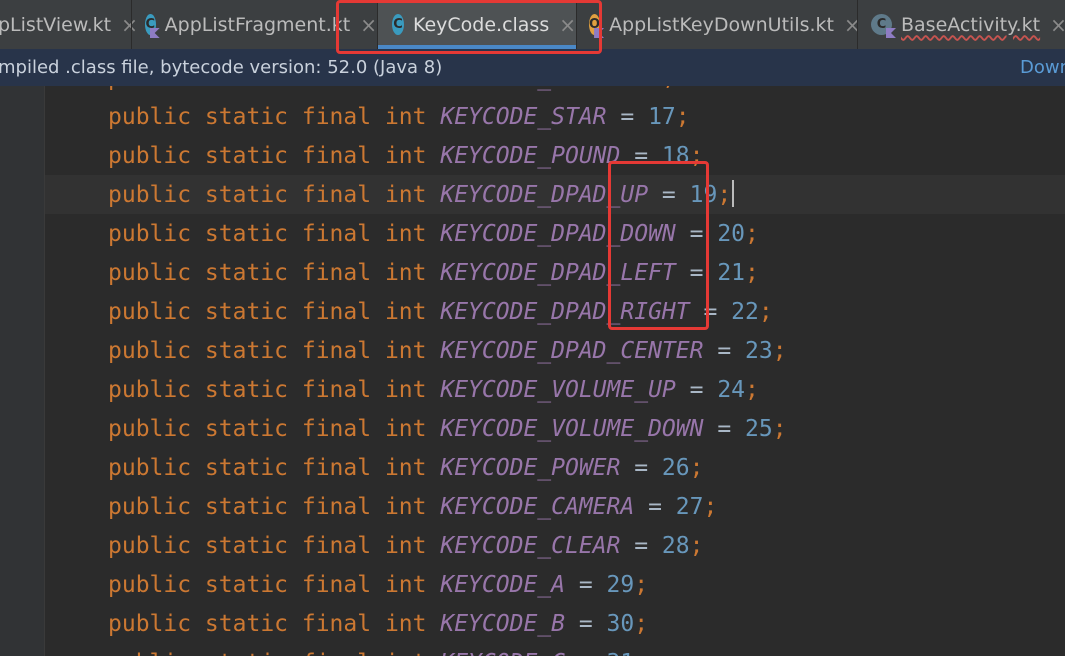 The height and width of the screenshot is (656, 1065). I want to click on constant-name: KEYCODE_VOLUME_DOWN, so click(572, 429).